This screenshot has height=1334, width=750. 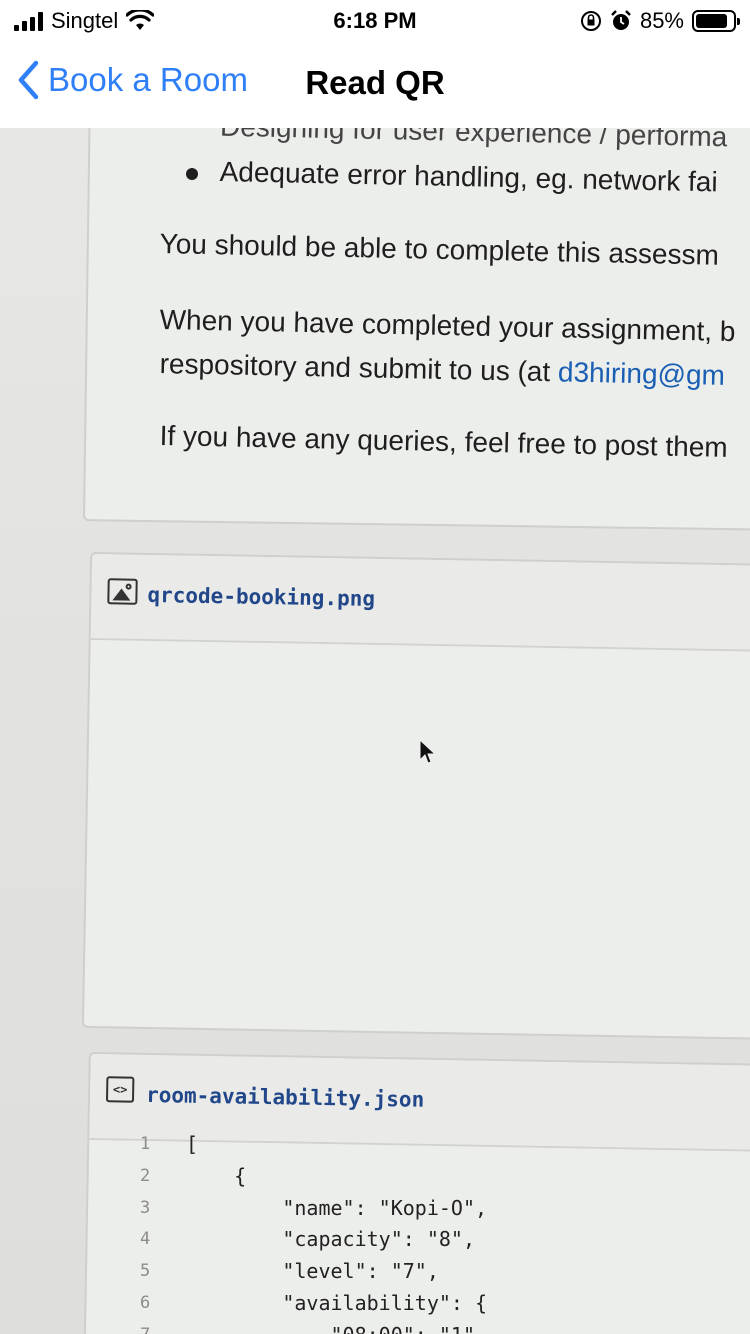 I want to click on code-line-number: 7, so click(x=145, y=1329).